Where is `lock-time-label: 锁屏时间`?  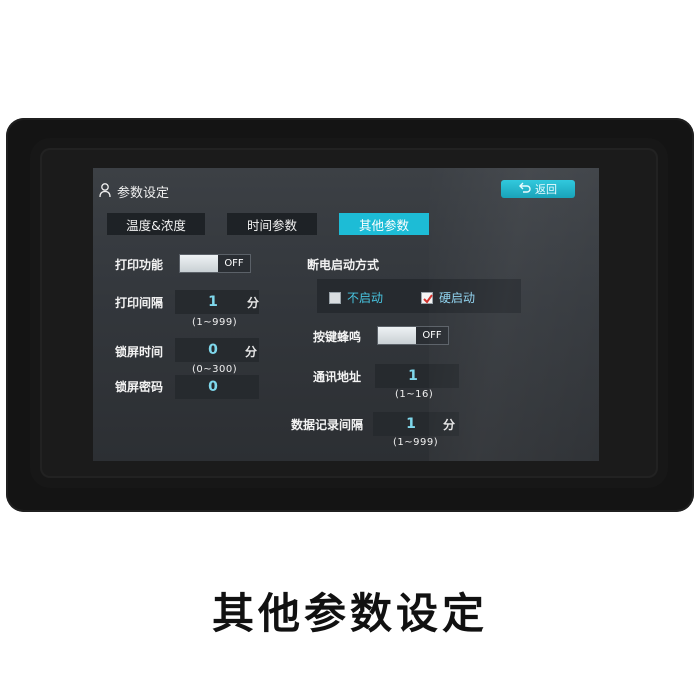
lock-time-label: 锁屏时间 is located at coordinates (139, 352).